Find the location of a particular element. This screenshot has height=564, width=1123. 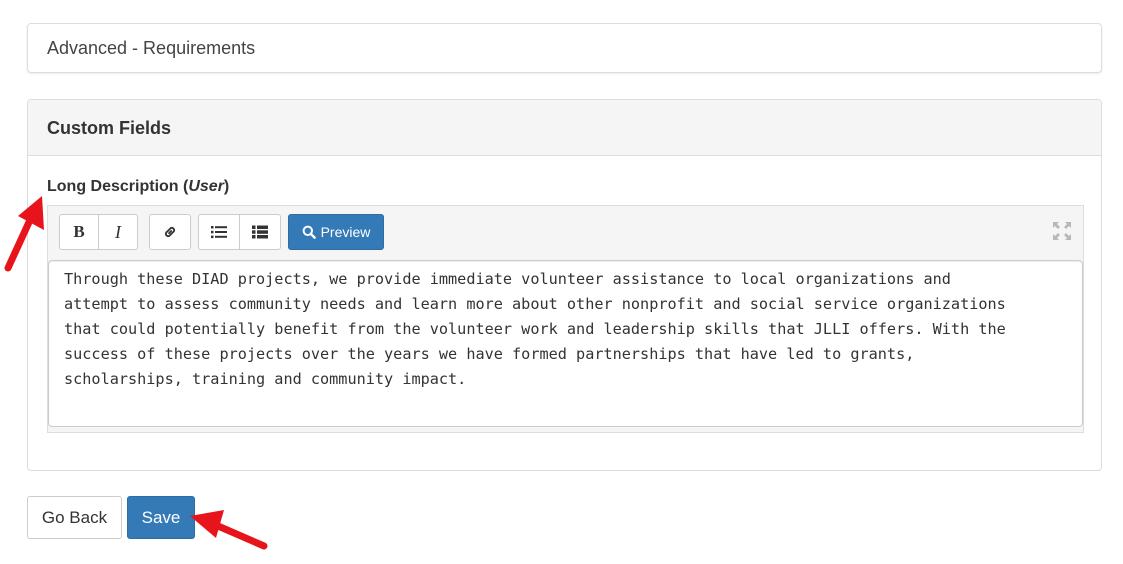

unordered-list-icon is located at coordinates (219, 232).